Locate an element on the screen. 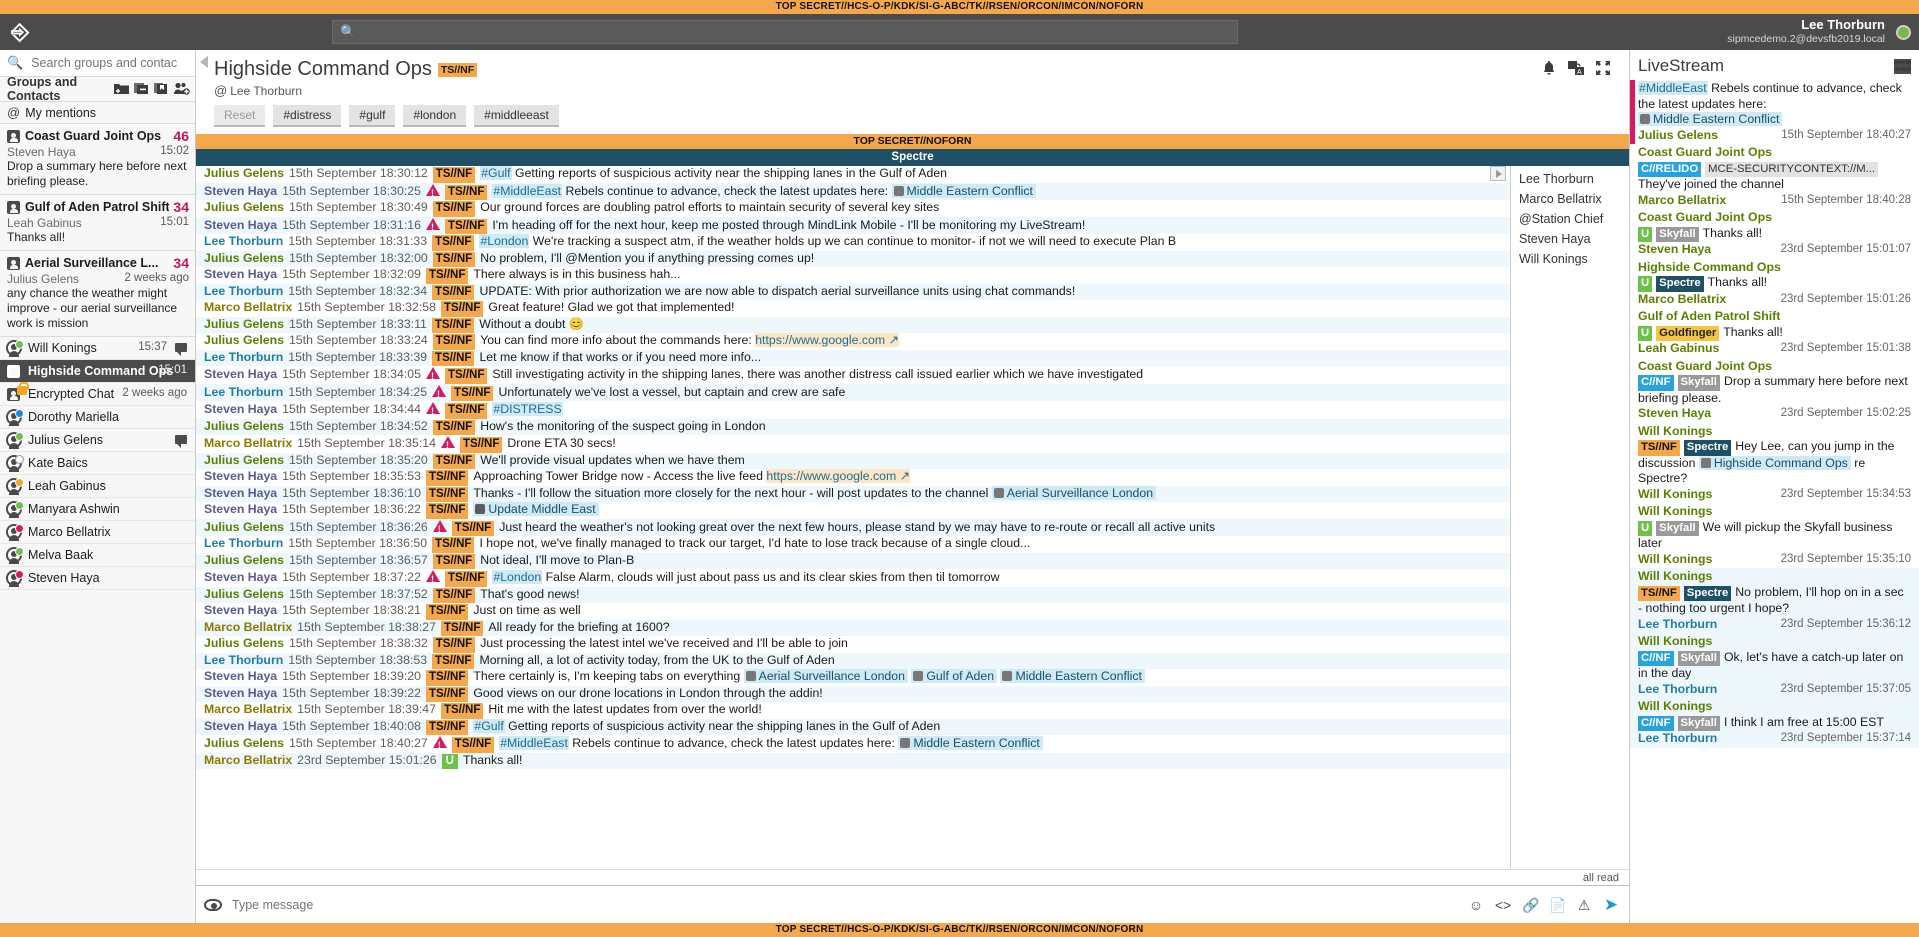 This screenshot has width=1919, height=937. filter-distress-button: #distress is located at coordinates (307, 116).